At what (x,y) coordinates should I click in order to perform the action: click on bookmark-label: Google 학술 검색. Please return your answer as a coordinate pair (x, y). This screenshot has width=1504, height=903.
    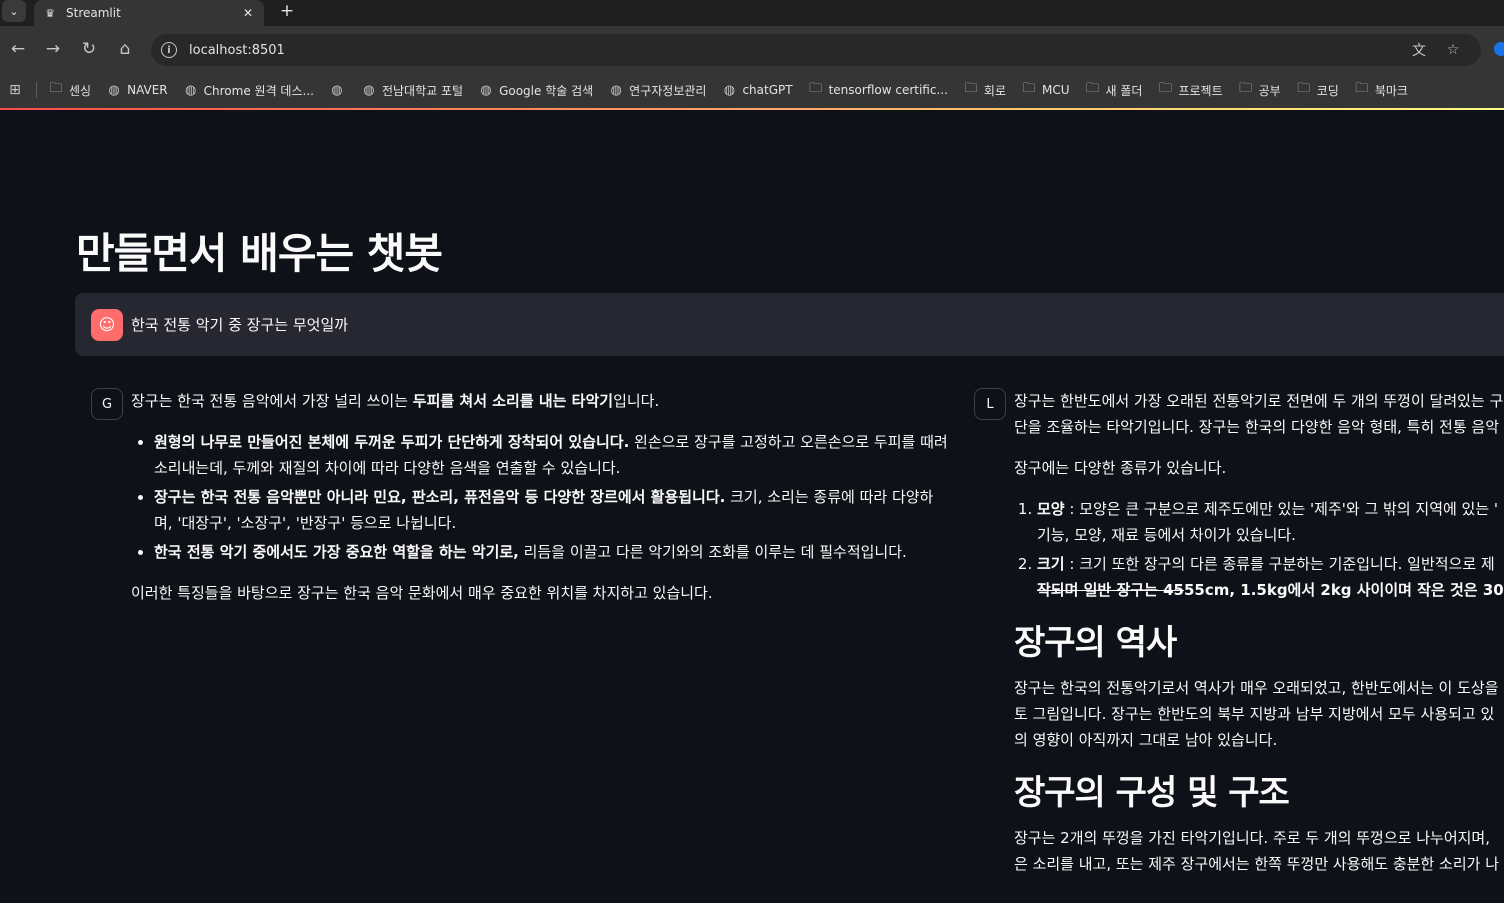
    Looking at the image, I should click on (546, 90).